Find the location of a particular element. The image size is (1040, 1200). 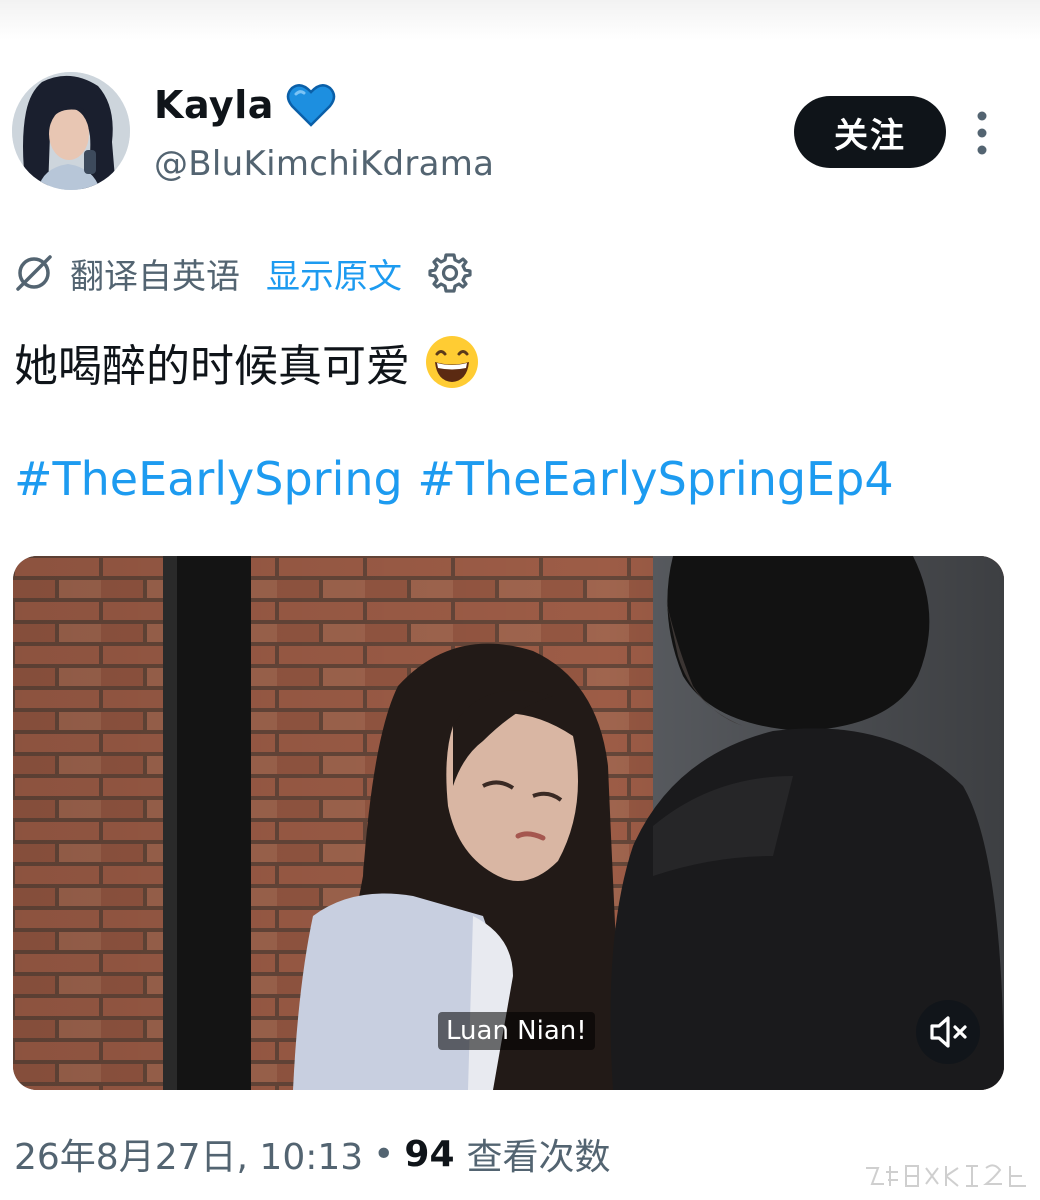

mute-button is located at coordinates (948, 1032).